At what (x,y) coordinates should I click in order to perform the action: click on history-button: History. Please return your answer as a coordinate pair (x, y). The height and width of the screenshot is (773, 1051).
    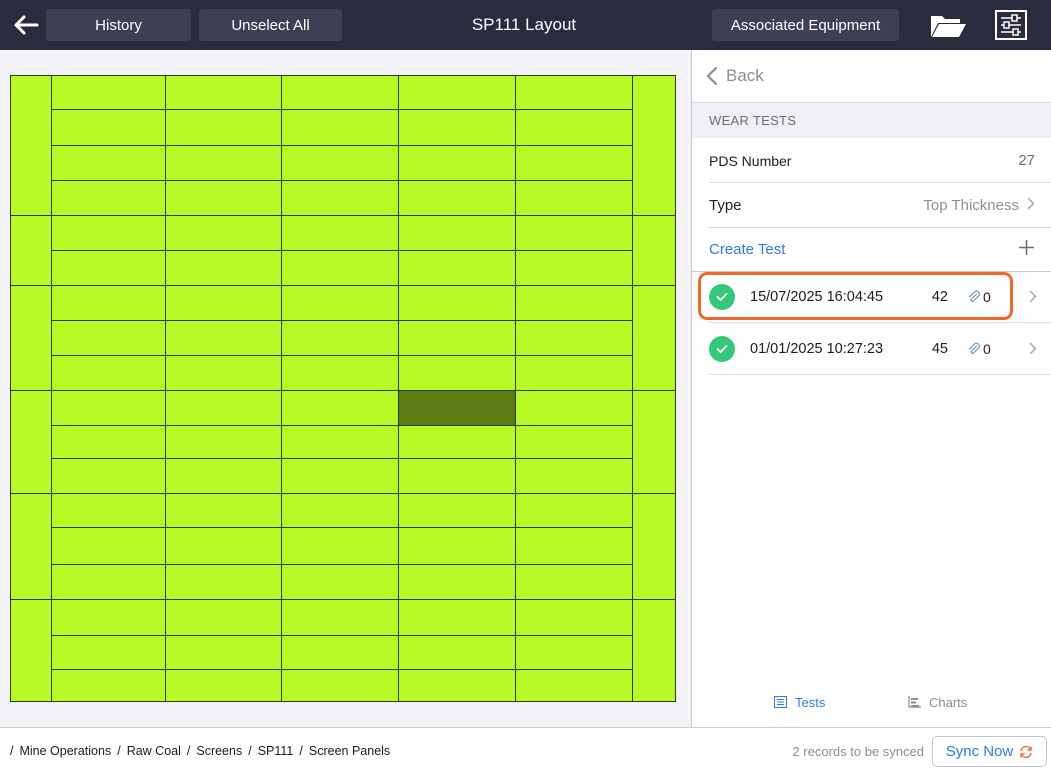
    Looking at the image, I should click on (118, 25).